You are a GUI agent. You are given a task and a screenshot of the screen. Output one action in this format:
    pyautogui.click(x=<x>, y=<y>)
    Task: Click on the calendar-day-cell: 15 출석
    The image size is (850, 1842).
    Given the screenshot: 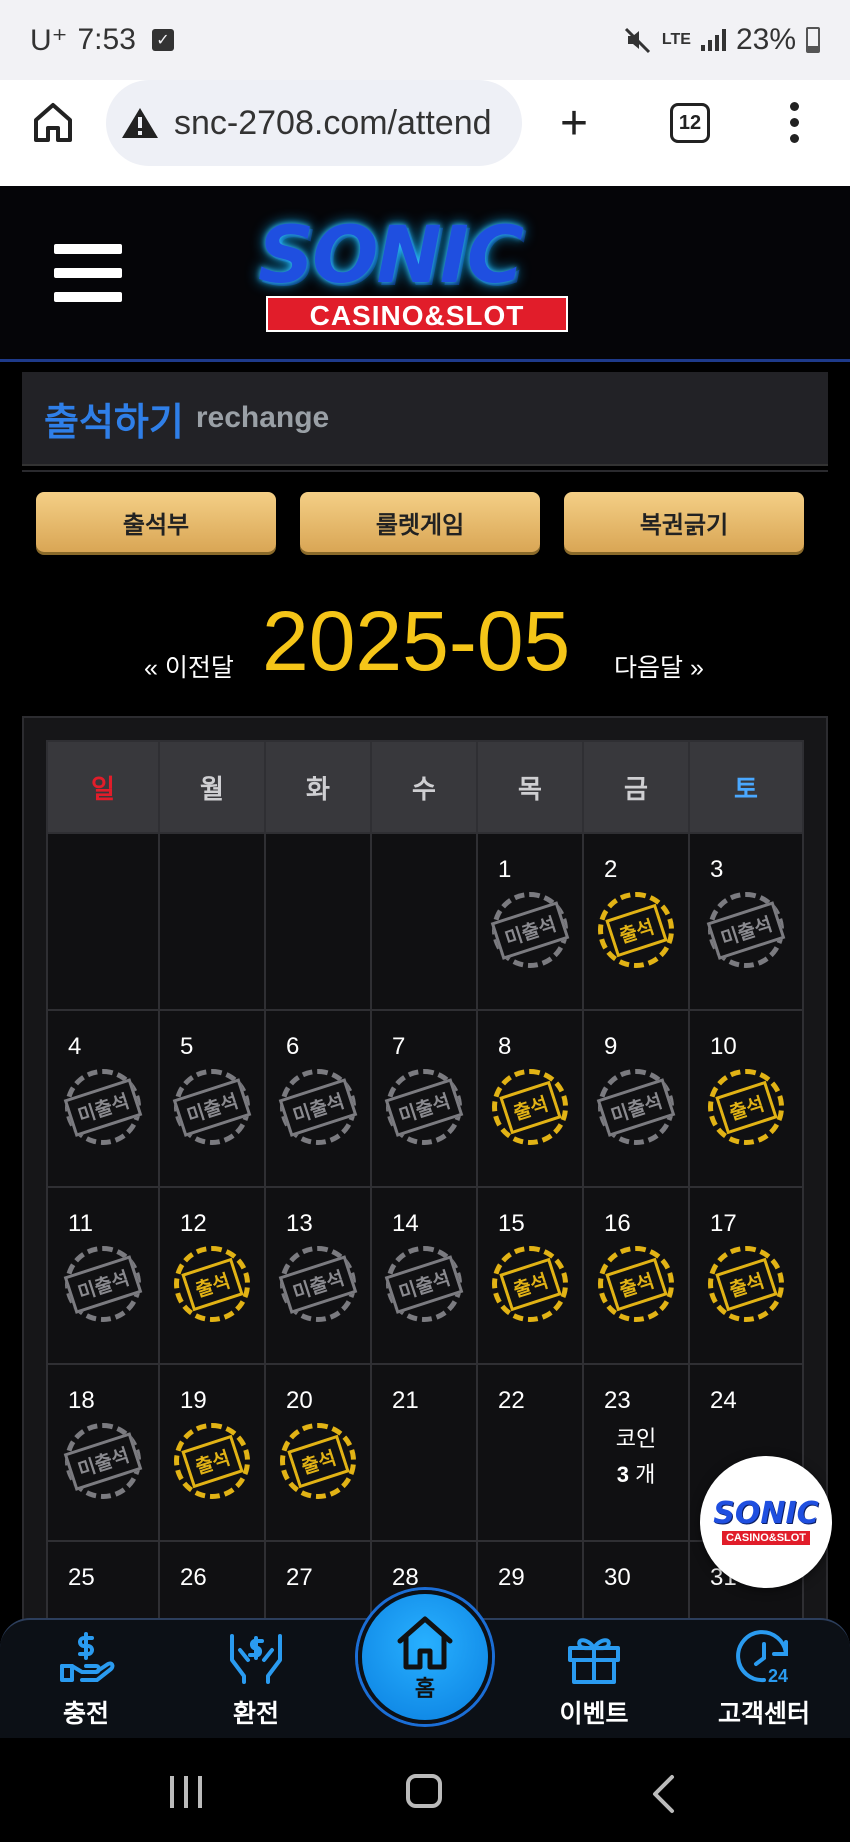 What is the action you would take?
    pyautogui.click(x=530, y=1275)
    